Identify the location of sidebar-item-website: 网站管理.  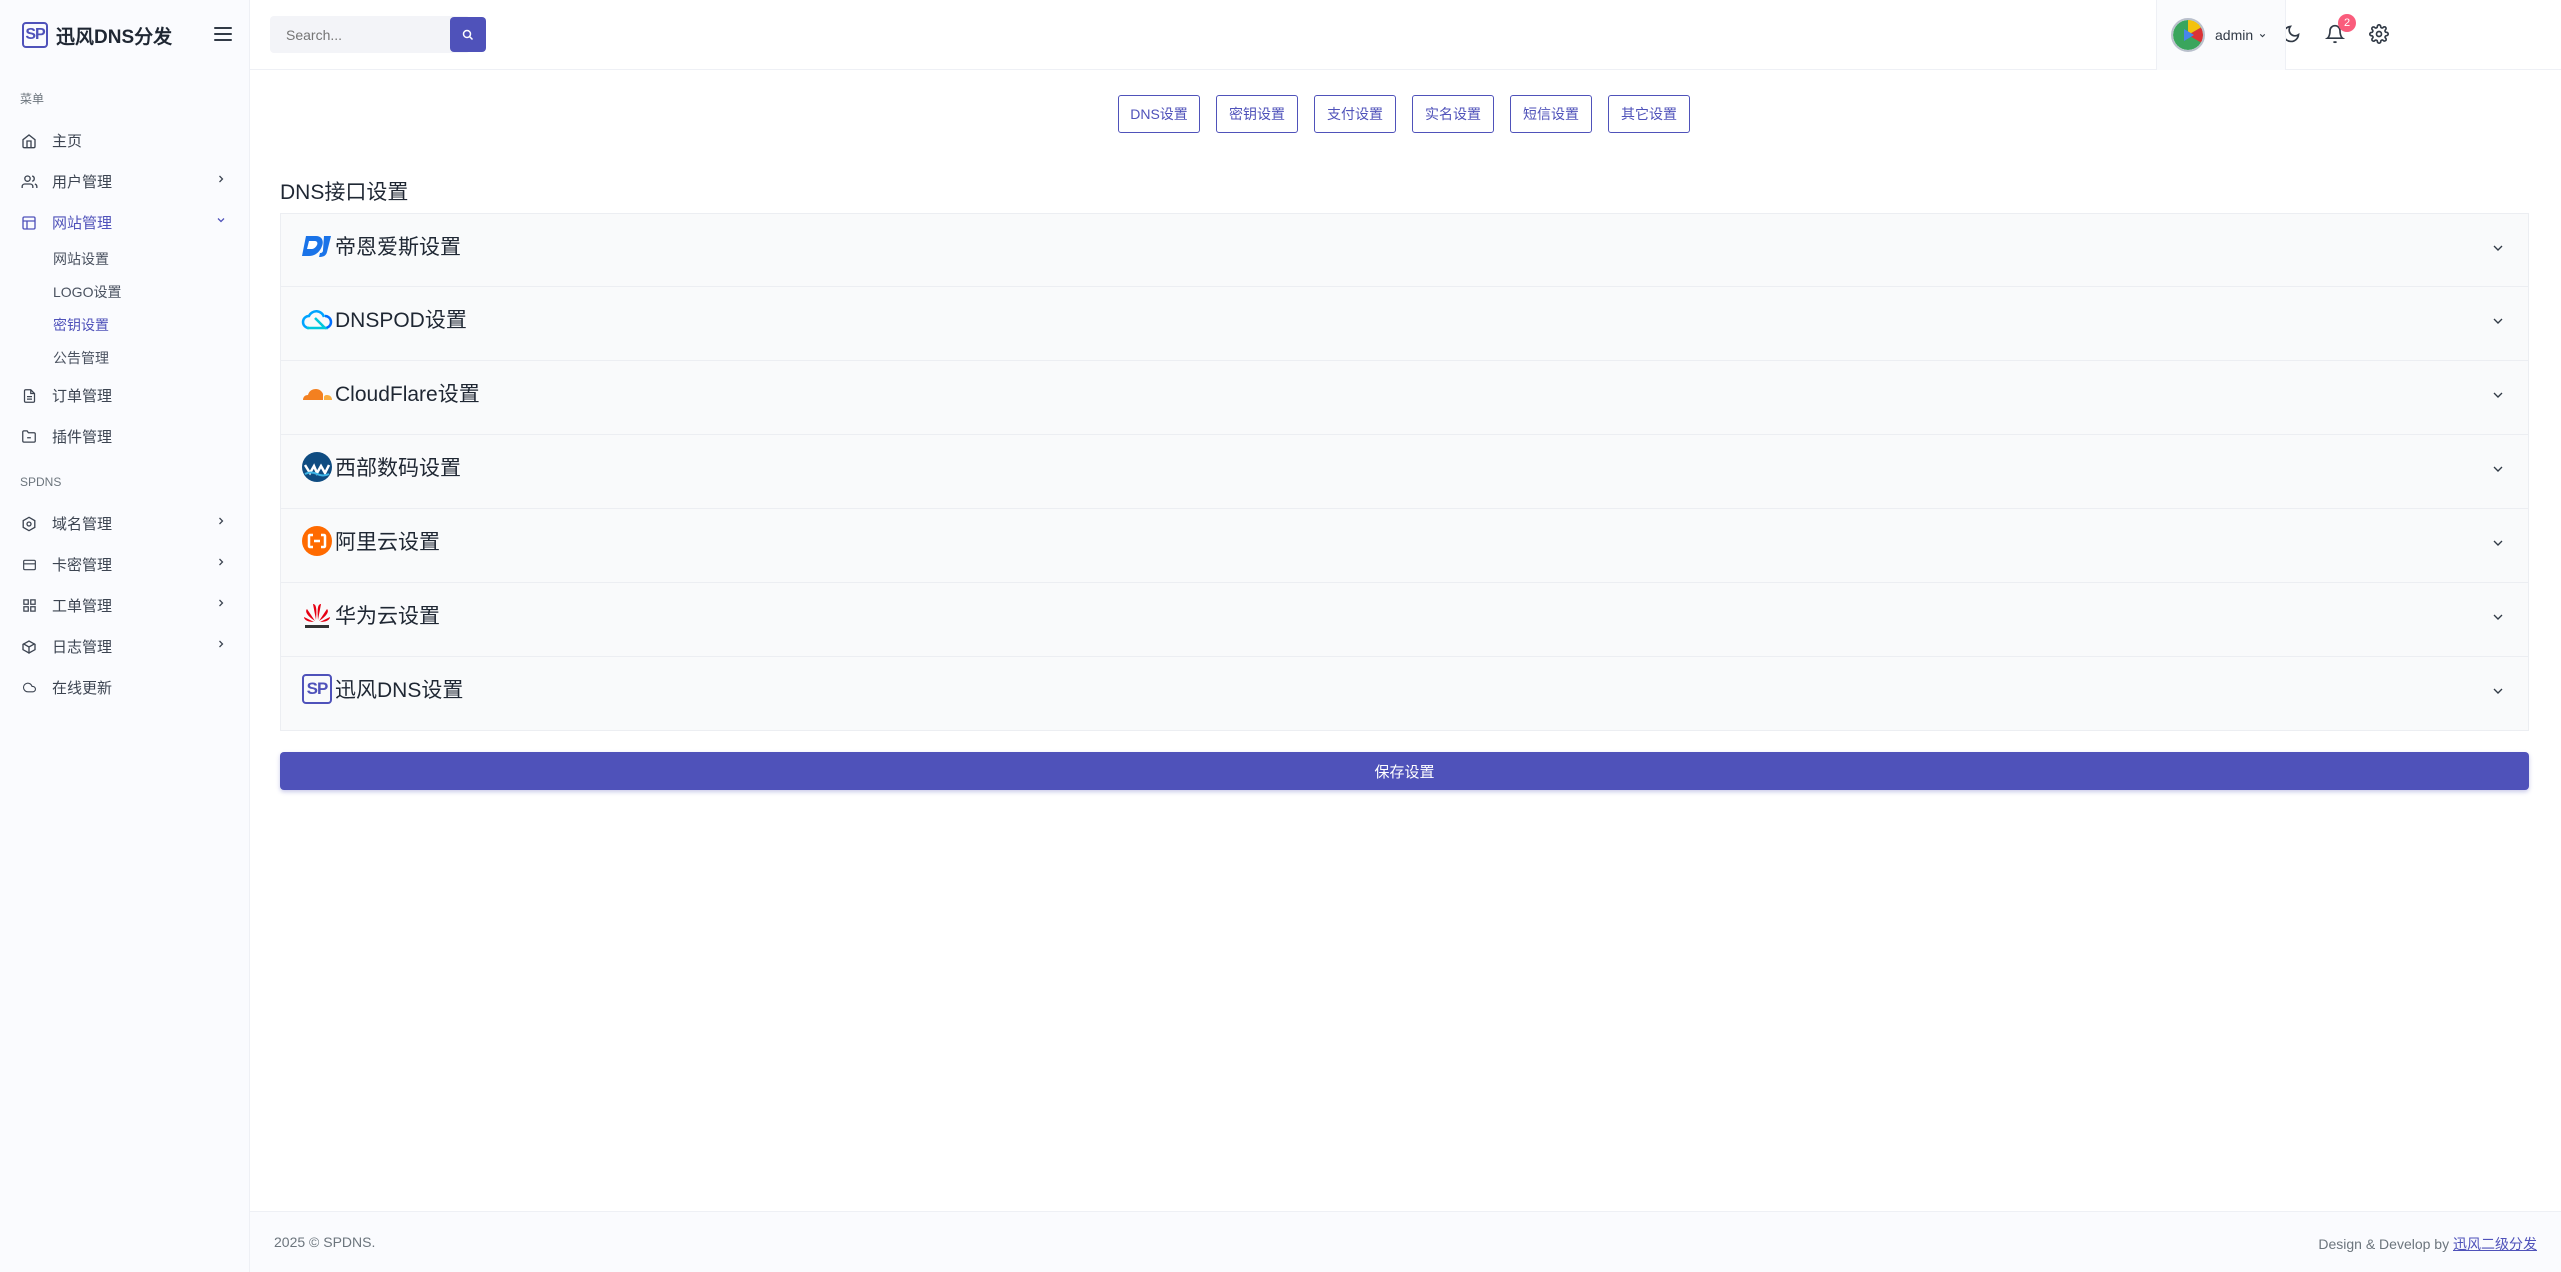
(124, 222).